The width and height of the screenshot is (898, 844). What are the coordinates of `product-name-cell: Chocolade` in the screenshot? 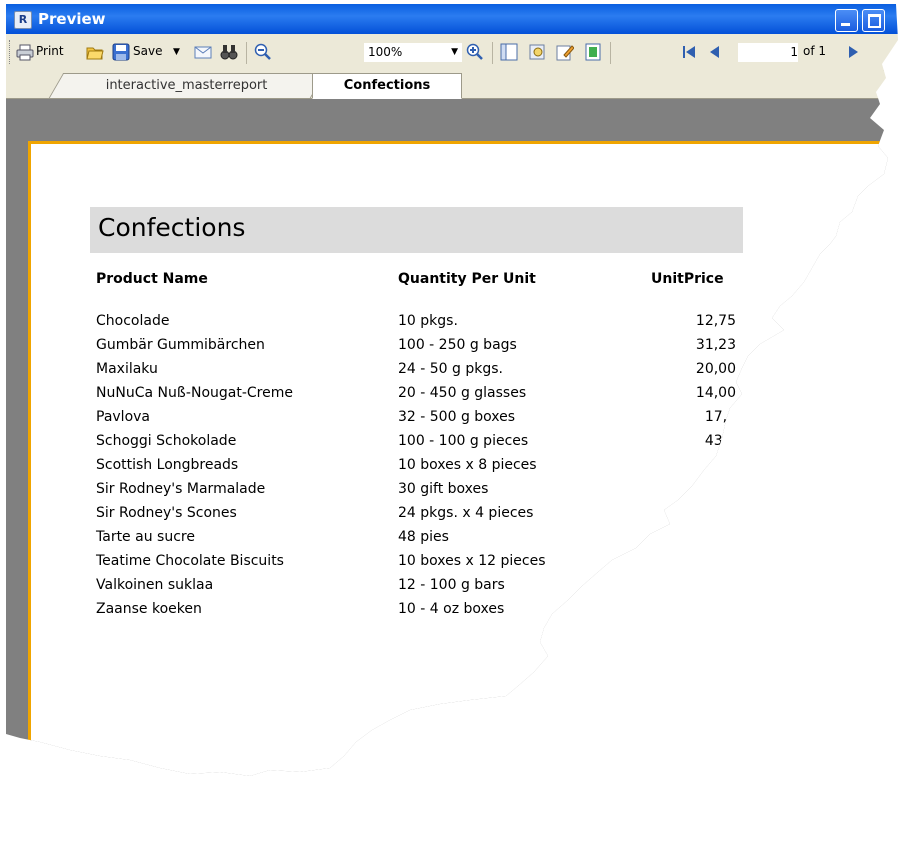 It's located at (133, 321).